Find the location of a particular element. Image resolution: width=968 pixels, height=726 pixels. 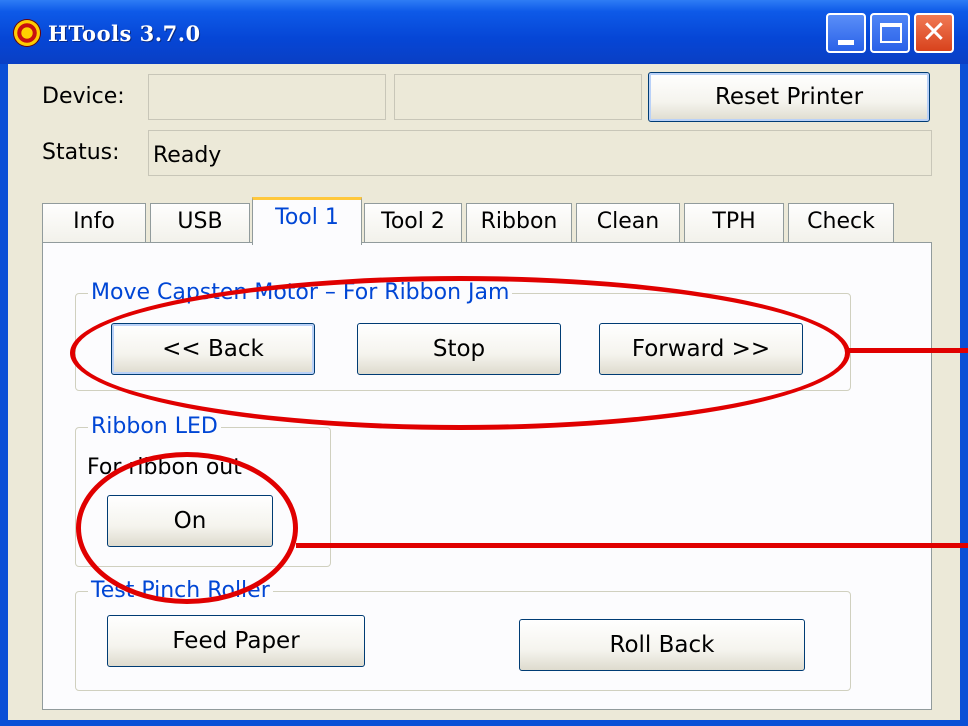

tab-tool2: Tool 2 is located at coordinates (413, 223).